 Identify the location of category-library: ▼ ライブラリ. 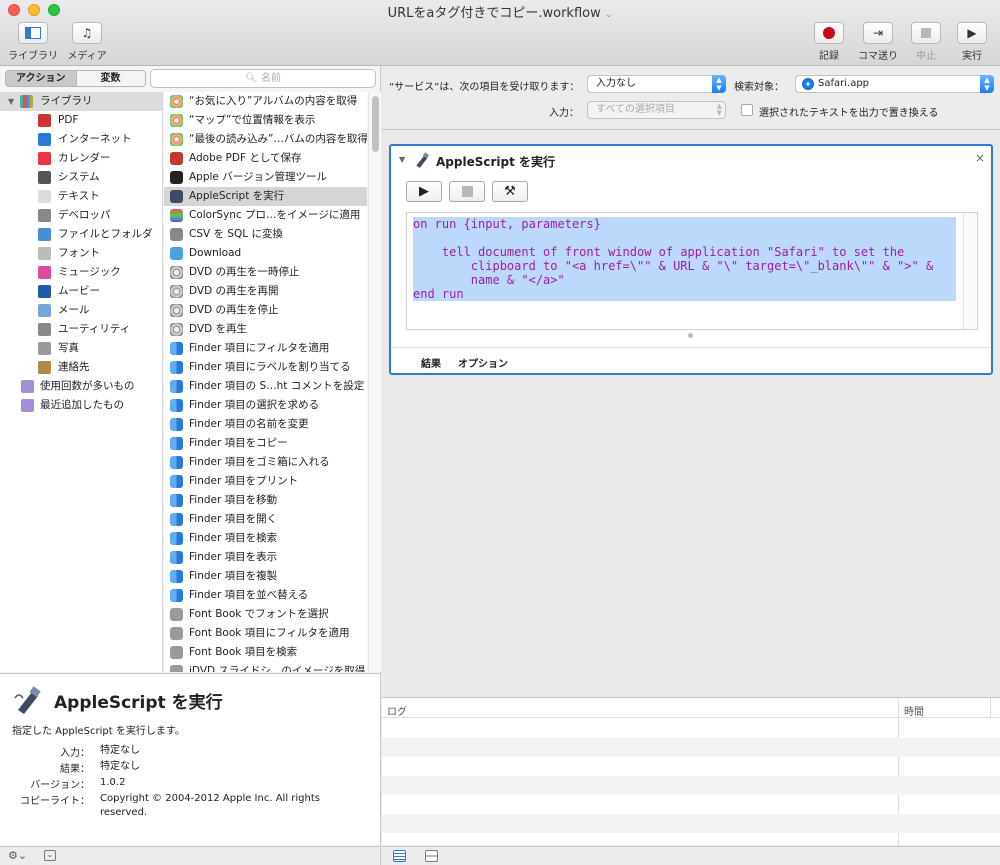
(81, 101).